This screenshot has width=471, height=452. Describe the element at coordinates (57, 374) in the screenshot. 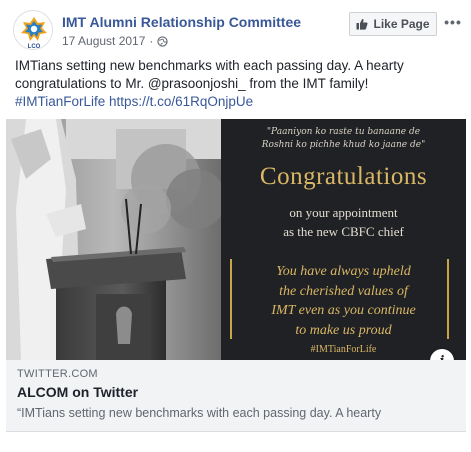

I see `link-domain: TWITTER.COM` at that location.